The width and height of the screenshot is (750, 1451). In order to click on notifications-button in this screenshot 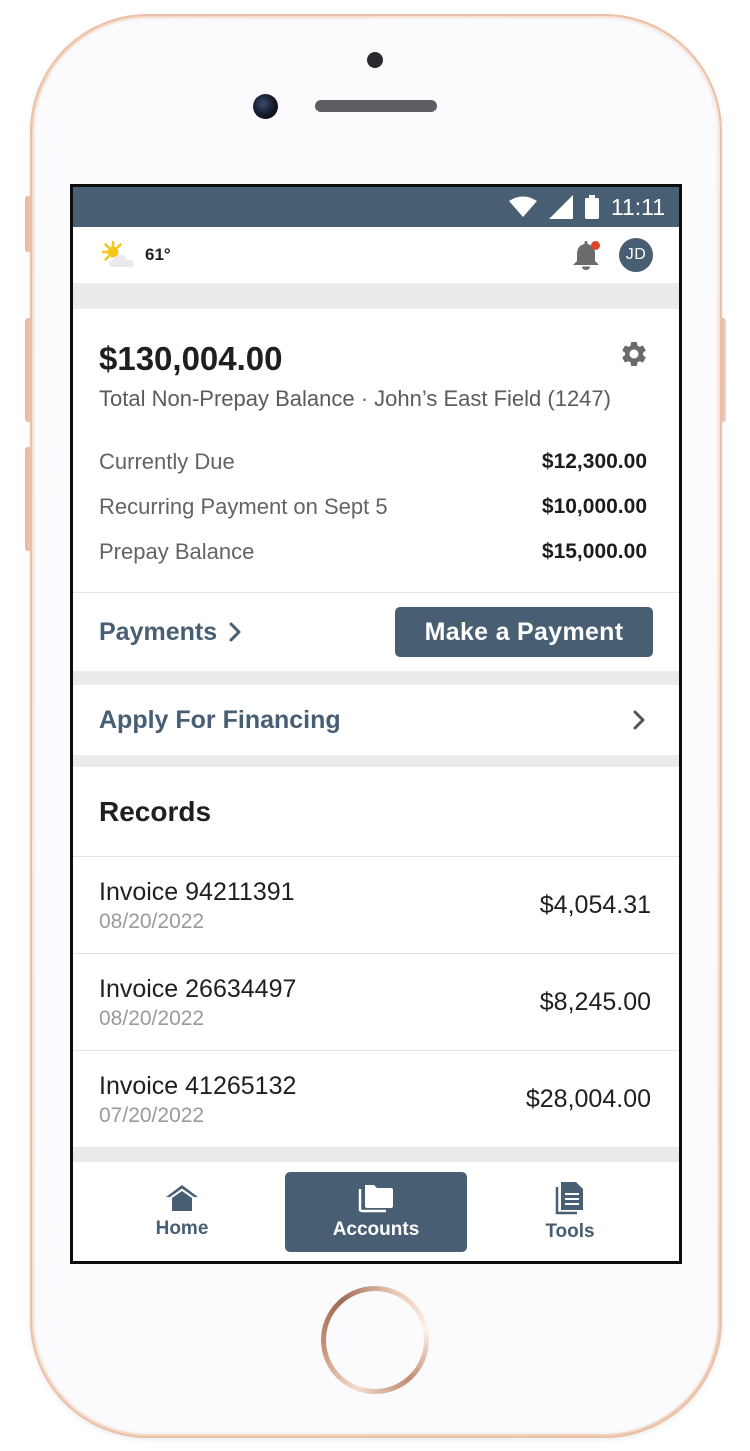, I will do `click(586, 255)`.